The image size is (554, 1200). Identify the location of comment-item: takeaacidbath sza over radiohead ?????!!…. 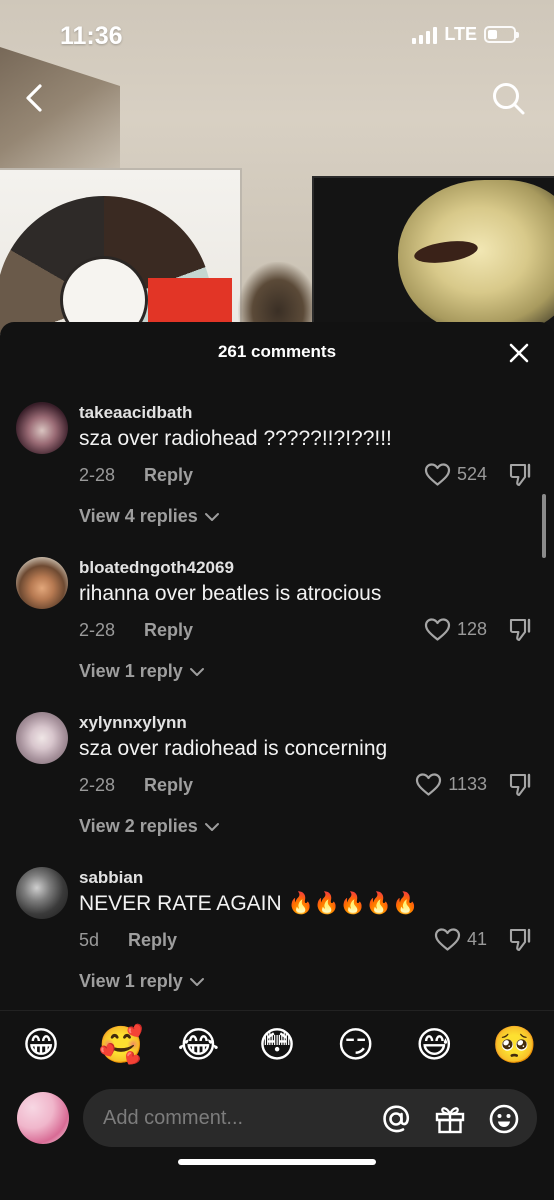
(277, 477).